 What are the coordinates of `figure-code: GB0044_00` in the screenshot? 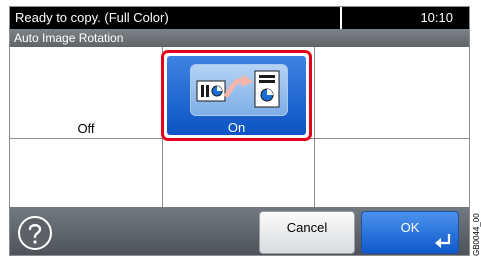 It's located at (476, 234).